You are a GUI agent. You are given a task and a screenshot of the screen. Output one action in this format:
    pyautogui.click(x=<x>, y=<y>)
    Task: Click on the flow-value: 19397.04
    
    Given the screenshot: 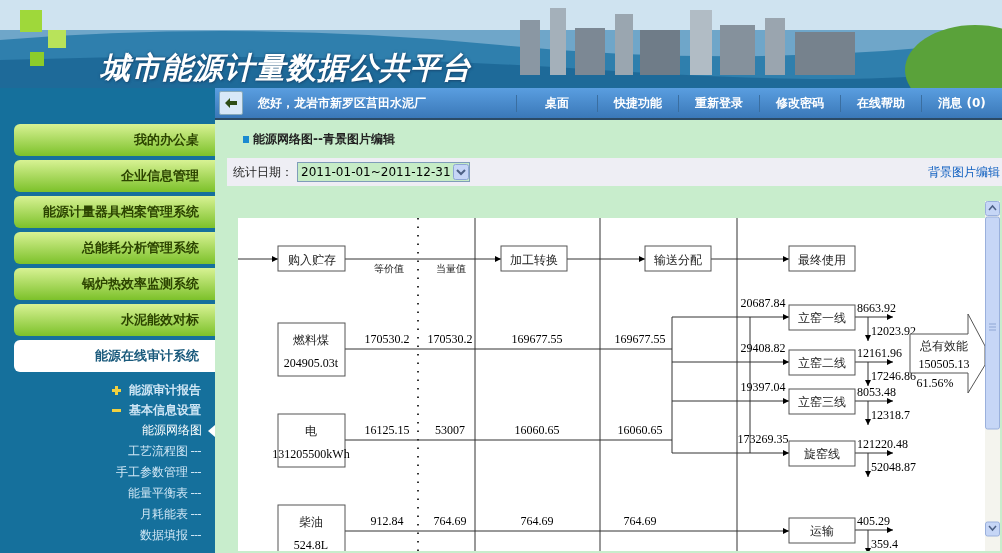 What is the action you would take?
    pyautogui.click(x=763, y=387)
    